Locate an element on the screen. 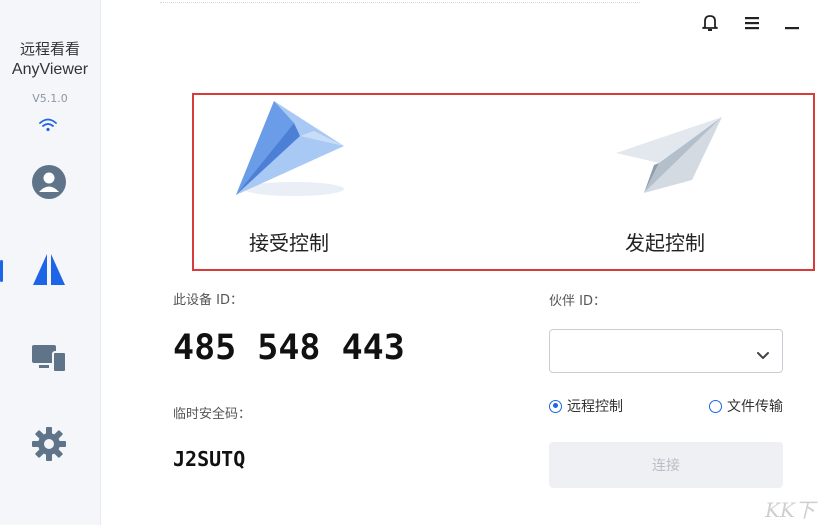  temp-password-value: J2SUTQ is located at coordinates (209, 459).